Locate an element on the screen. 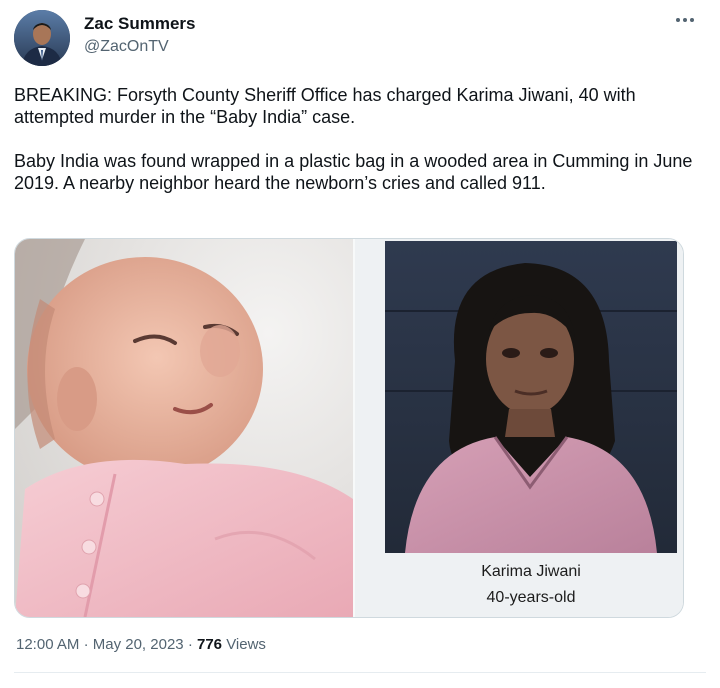 Image resolution: width=720 pixels, height=688 pixels. views-label: Views is located at coordinates (246, 644).